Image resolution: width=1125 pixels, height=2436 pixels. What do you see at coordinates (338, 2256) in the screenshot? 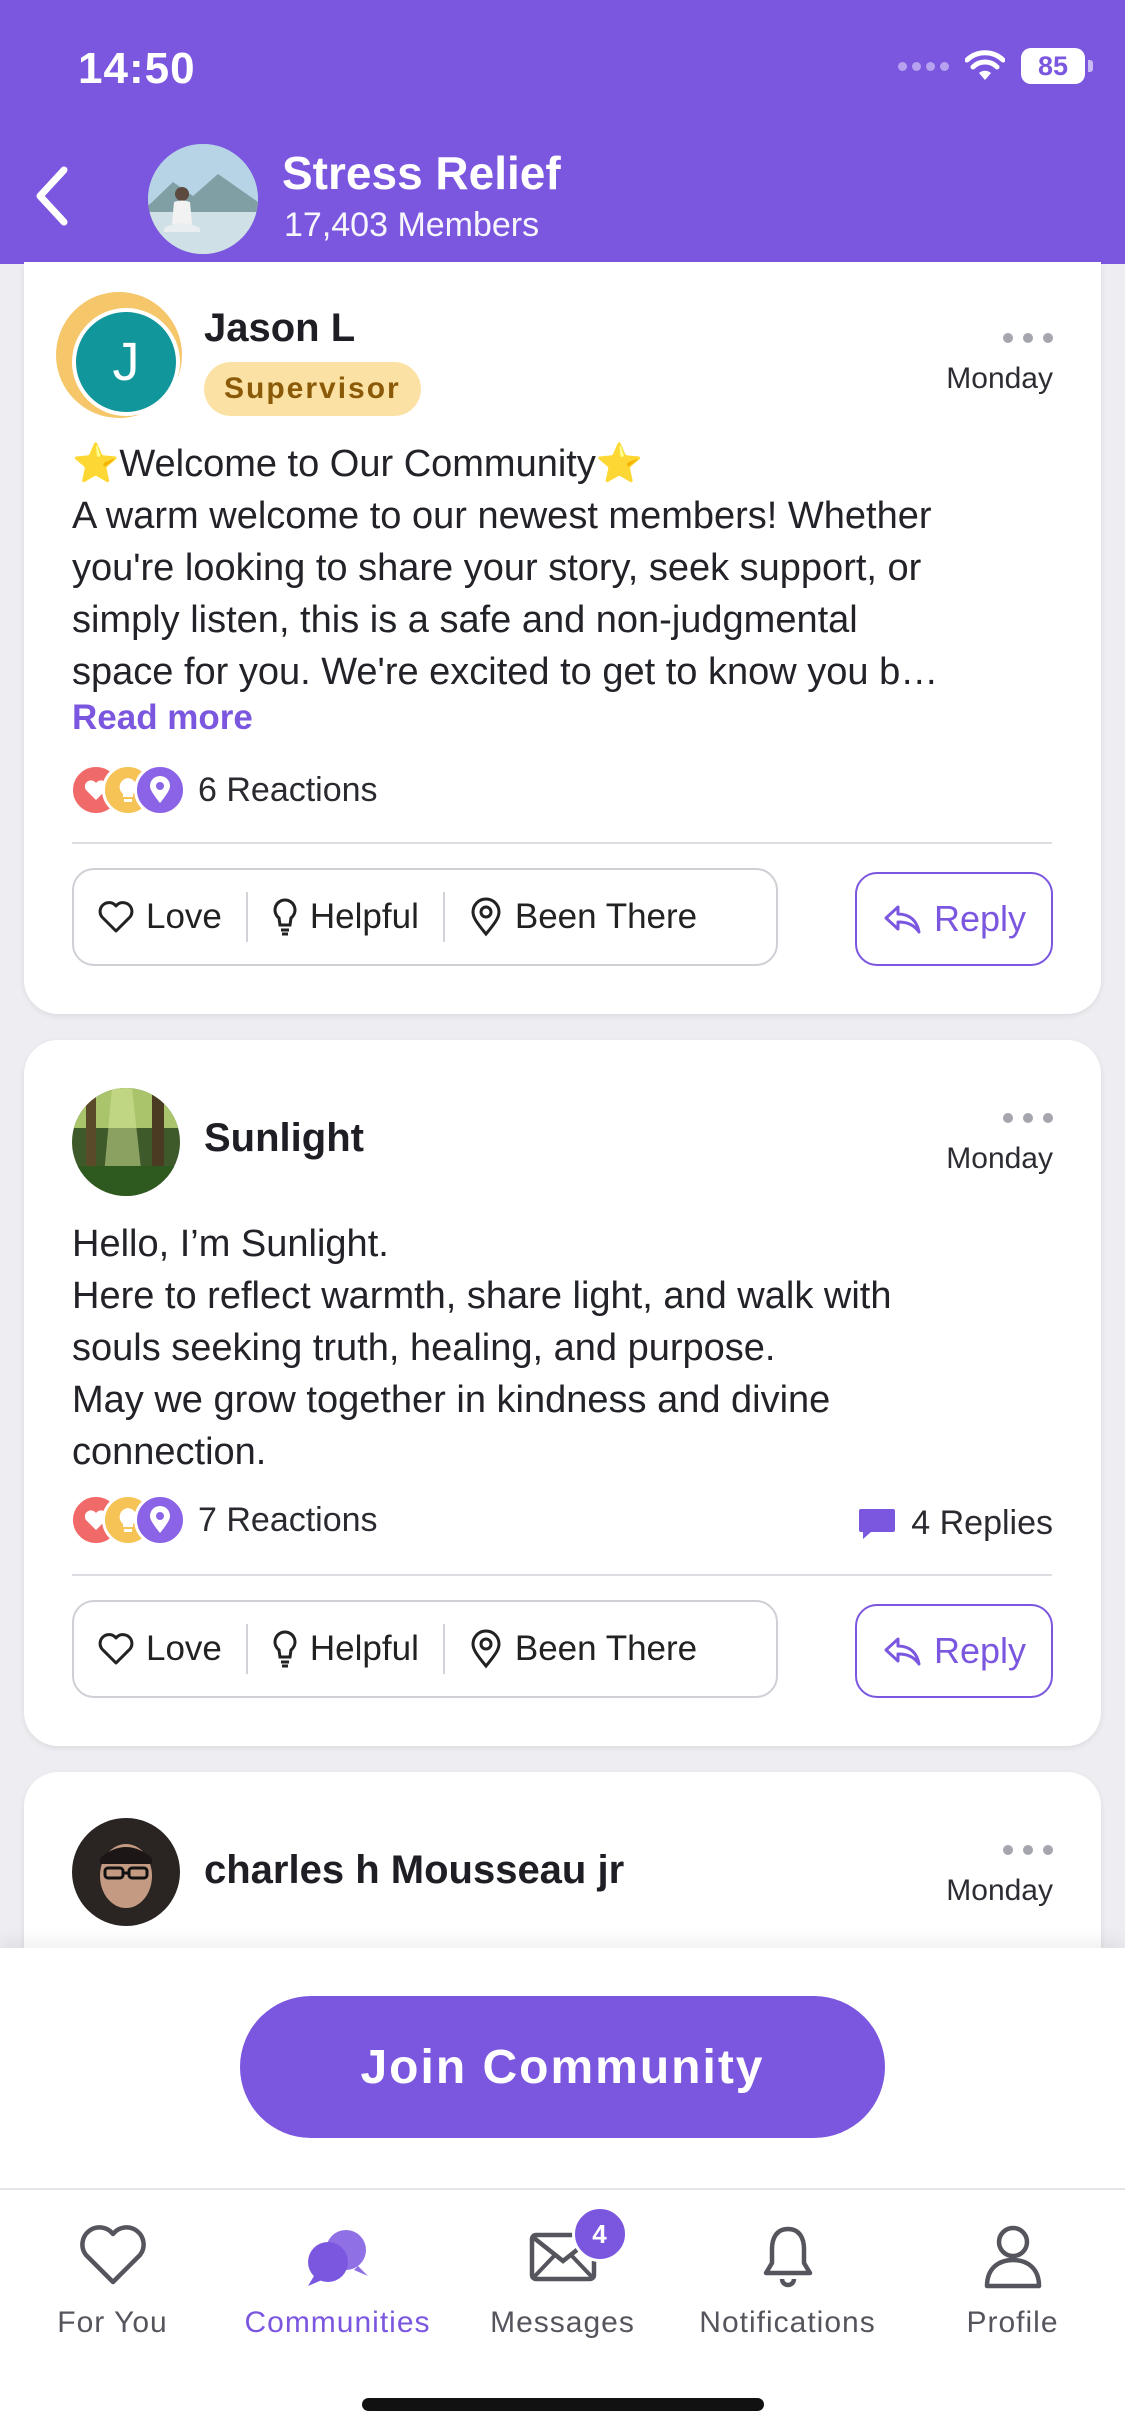
I see `chat-bubbles-icon` at bounding box center [338, 2256].